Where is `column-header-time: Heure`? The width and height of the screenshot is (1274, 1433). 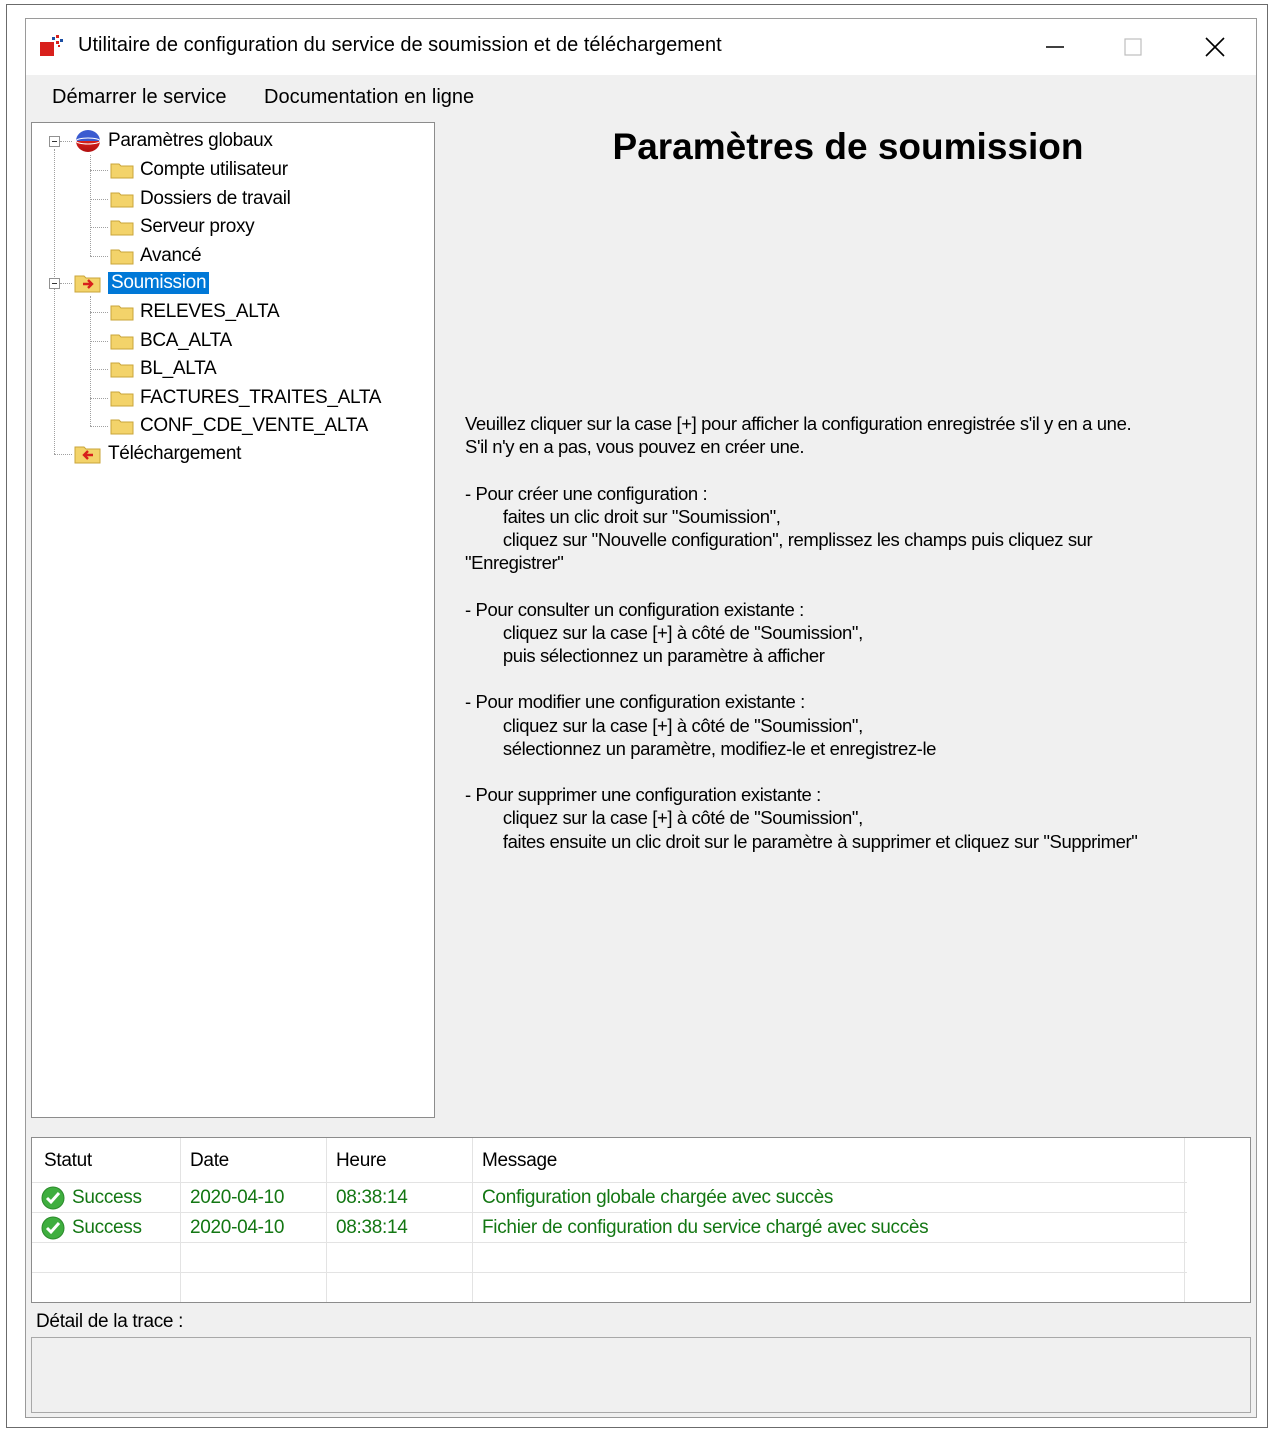 column-header-time: Heure is located at coordinates (361, 1161).